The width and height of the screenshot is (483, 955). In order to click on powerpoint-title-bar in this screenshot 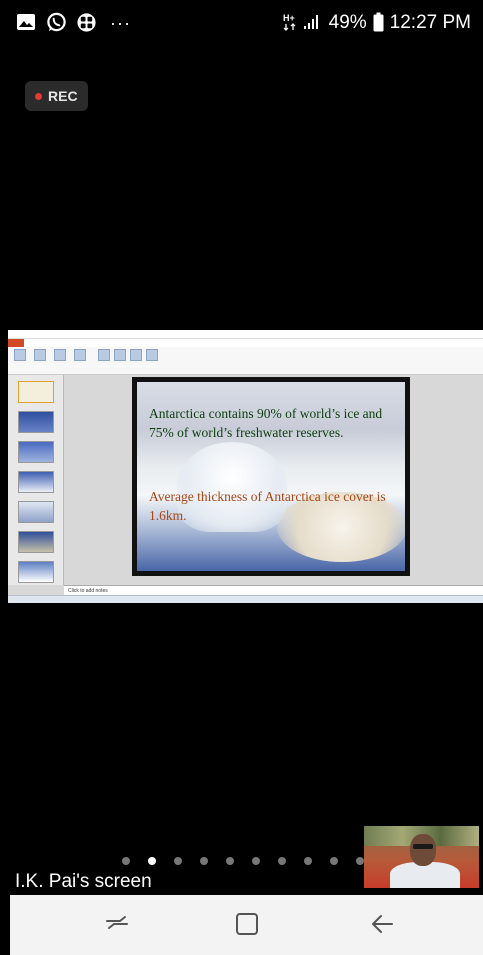, I will do `click(245, 334)`.